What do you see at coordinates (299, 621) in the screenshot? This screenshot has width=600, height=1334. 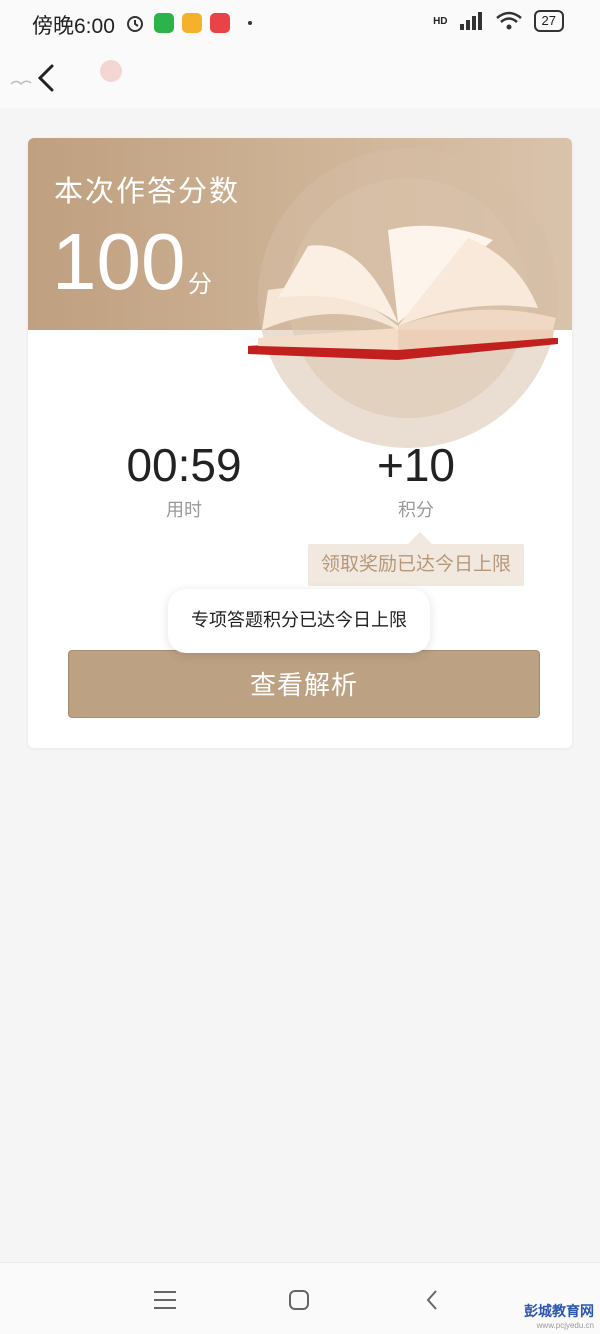 I see `limit-toast: 专项答题积分已达今日上限` at bounding box center [299, 621].